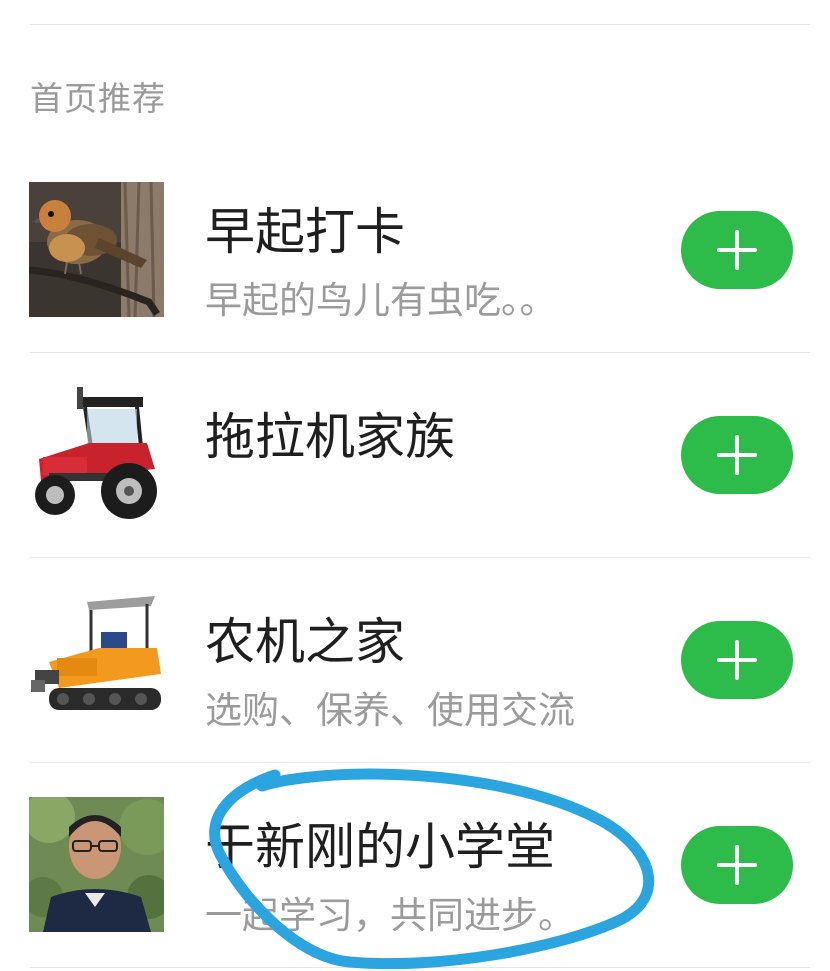  Describe the element at coordinates (420, 24) in the screenshot. I see `top-divider` at that location.